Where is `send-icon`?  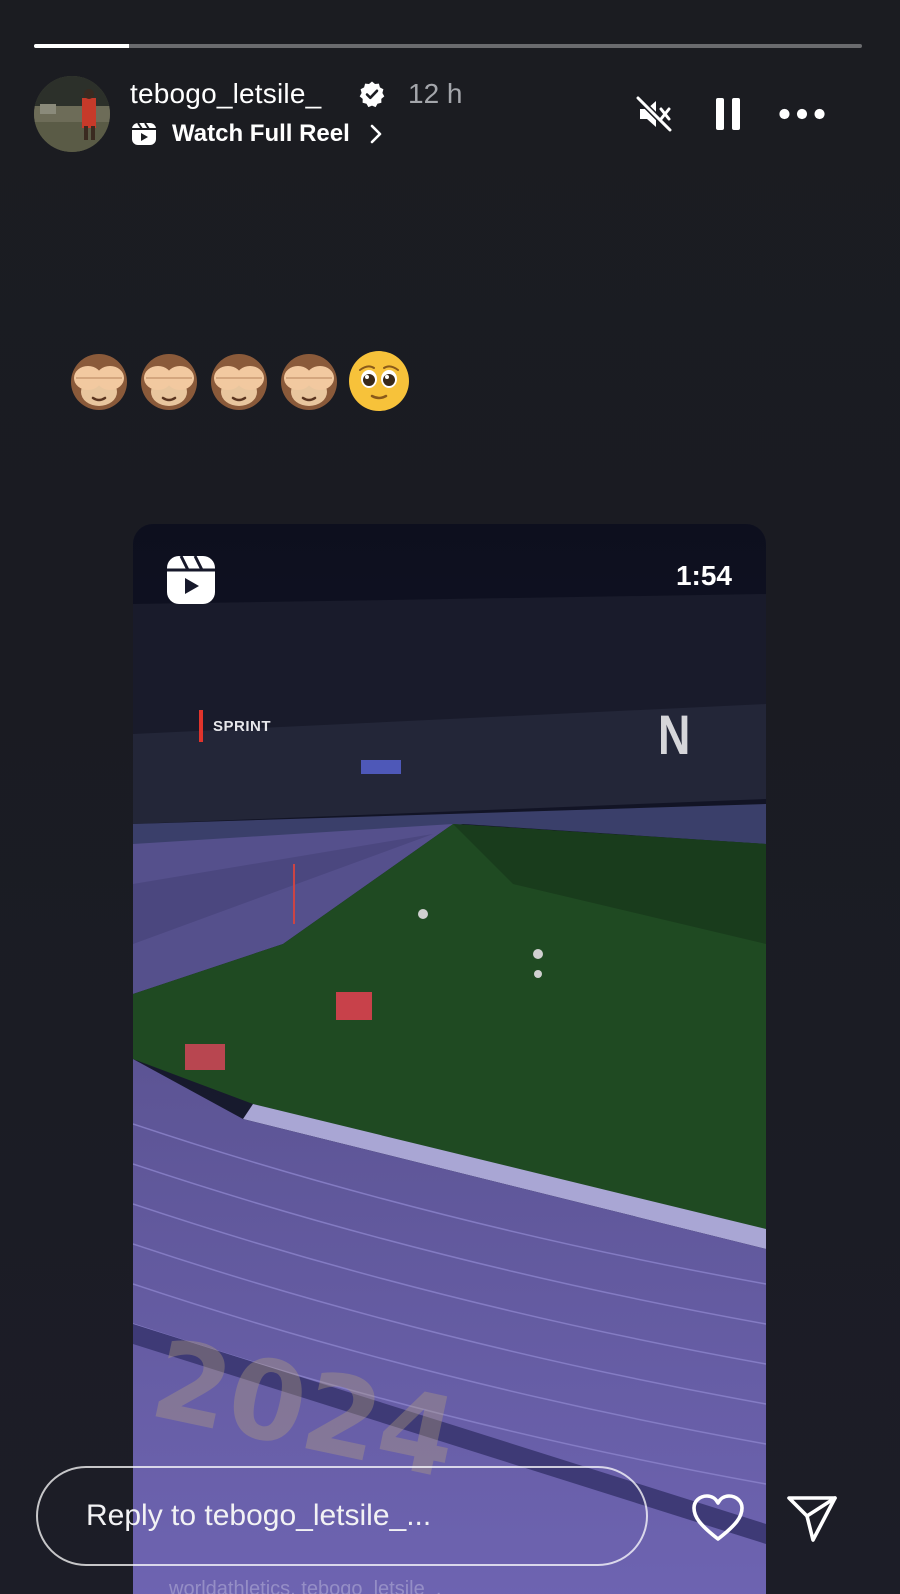 send-icon is located at coordinates (812, 1519).